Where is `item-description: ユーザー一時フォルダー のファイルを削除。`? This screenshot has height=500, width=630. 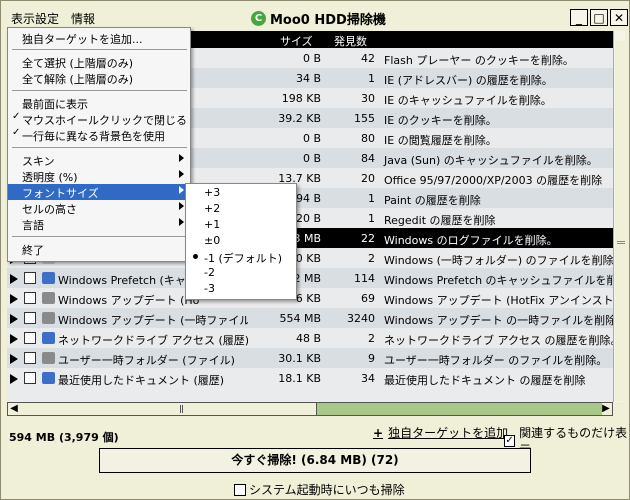 item-description: ユーザー一時フォルダー のファイルを削除。 is located at coordinates (496, 360).